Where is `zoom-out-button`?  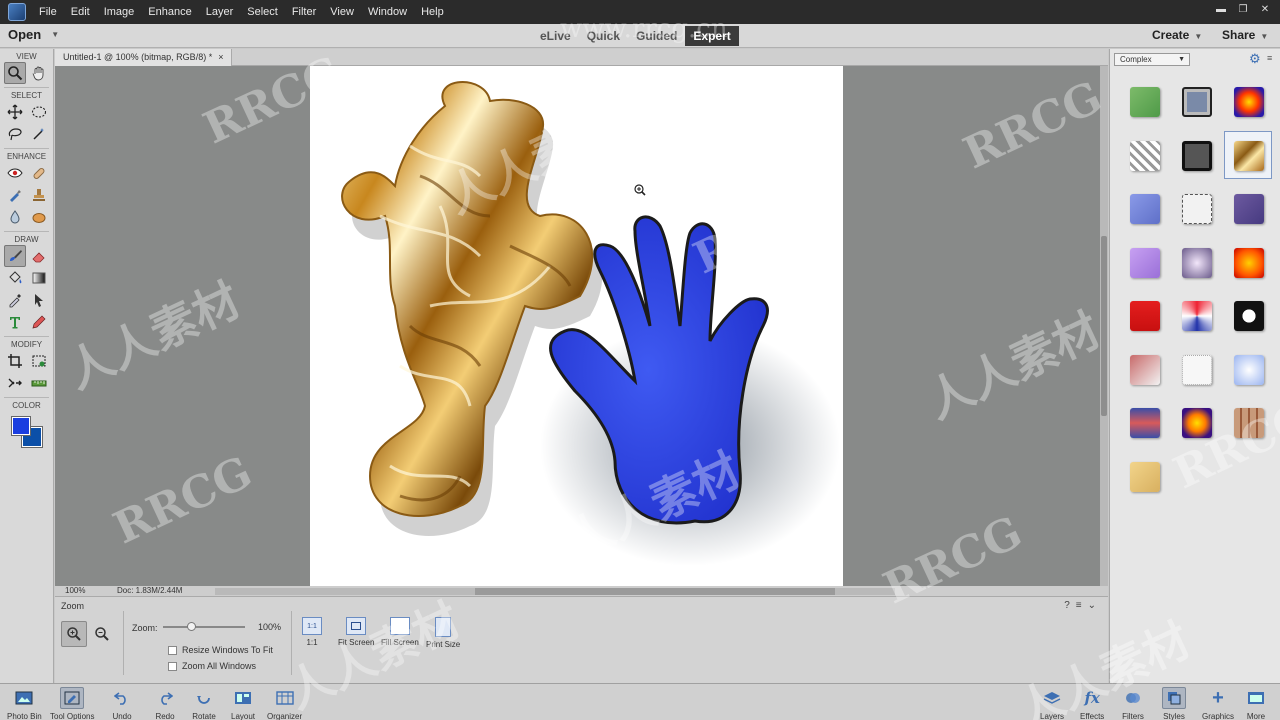
zoom-out-button is located at coordinates (102, 634).